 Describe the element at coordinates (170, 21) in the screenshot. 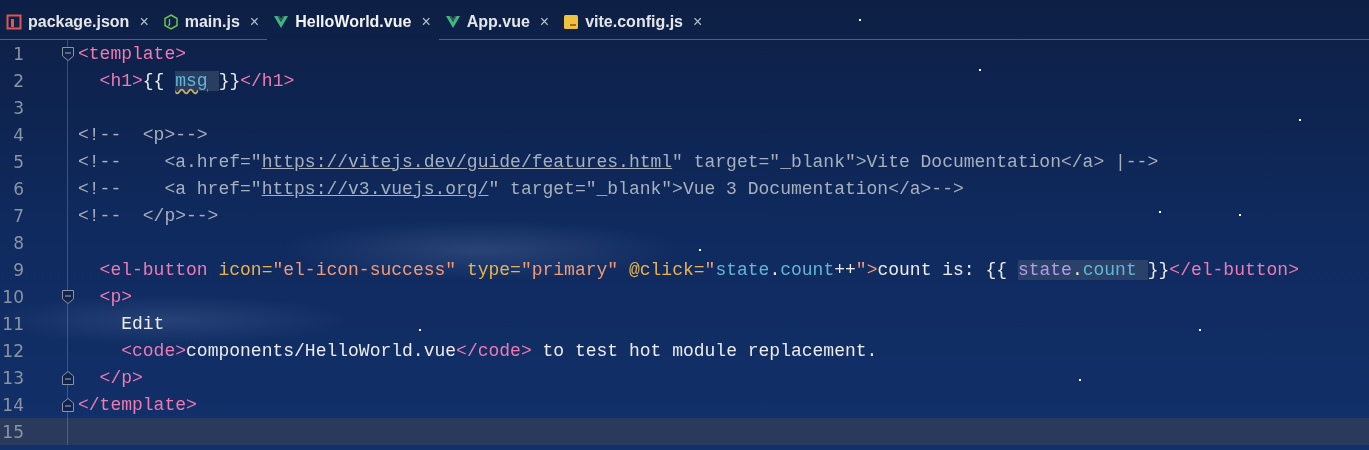

I see `hexagon-icon` at that location.